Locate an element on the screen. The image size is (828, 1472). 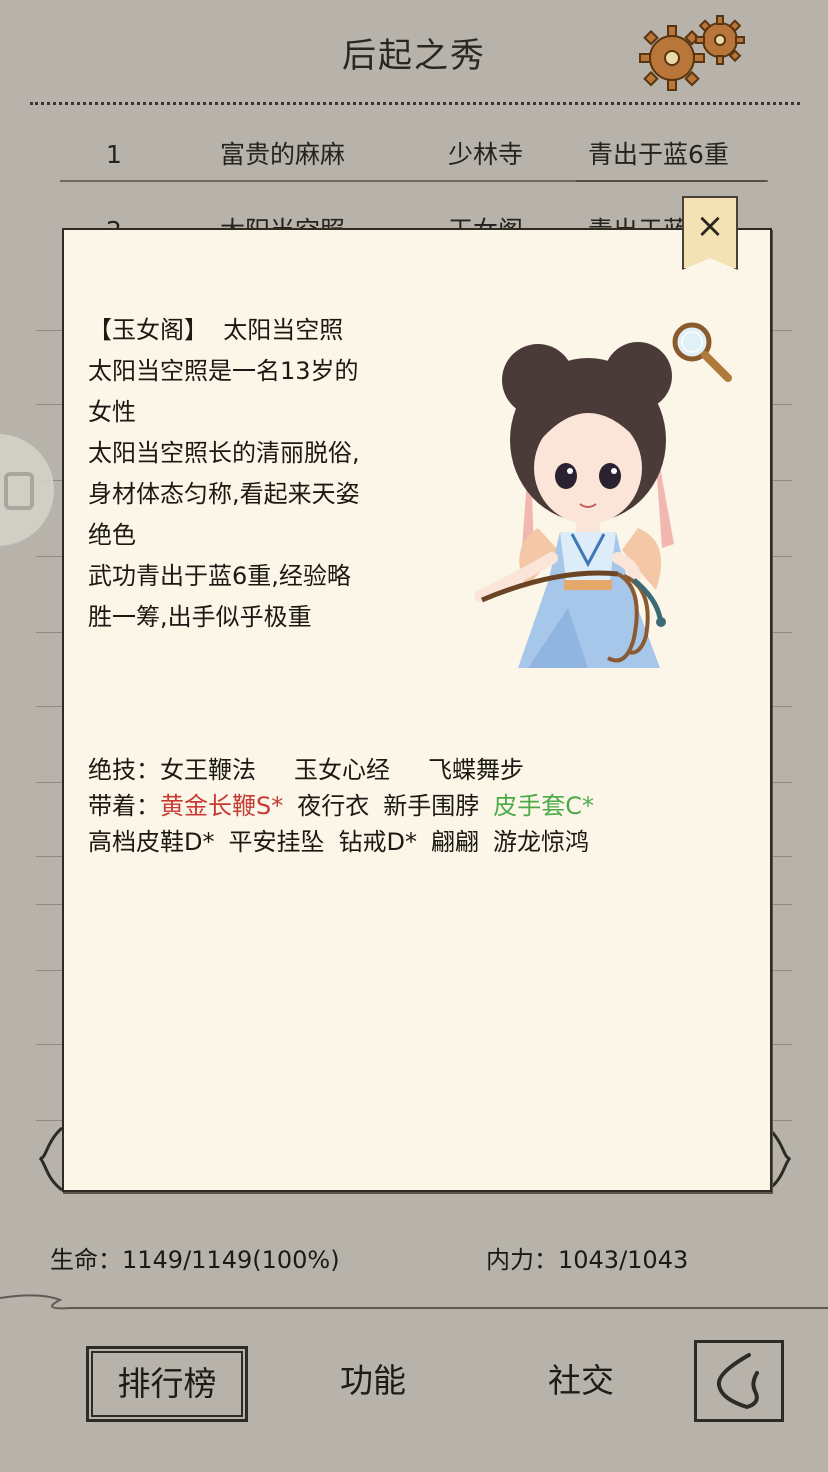
skill-item: 飞蝶舞步 is located at coordinates (476, 770).